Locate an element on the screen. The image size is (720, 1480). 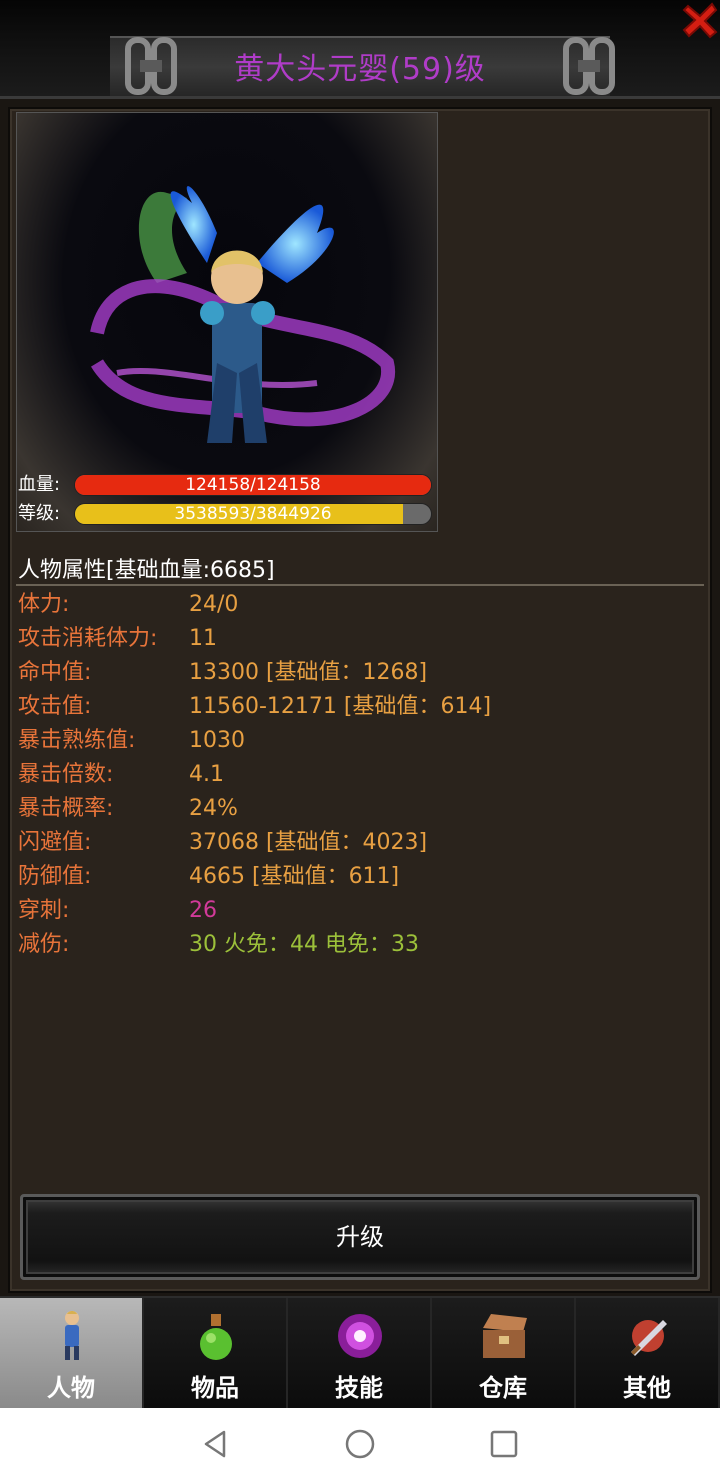
attribute-label: 暴击熟练值: is located at coordinates (77, 740).